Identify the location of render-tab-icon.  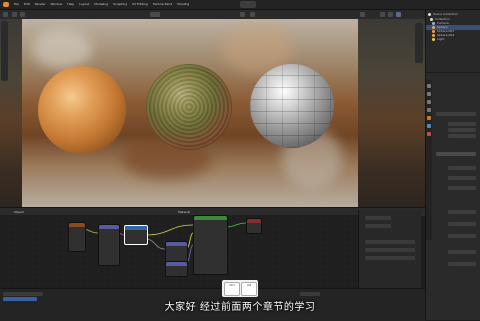
(429, 94).